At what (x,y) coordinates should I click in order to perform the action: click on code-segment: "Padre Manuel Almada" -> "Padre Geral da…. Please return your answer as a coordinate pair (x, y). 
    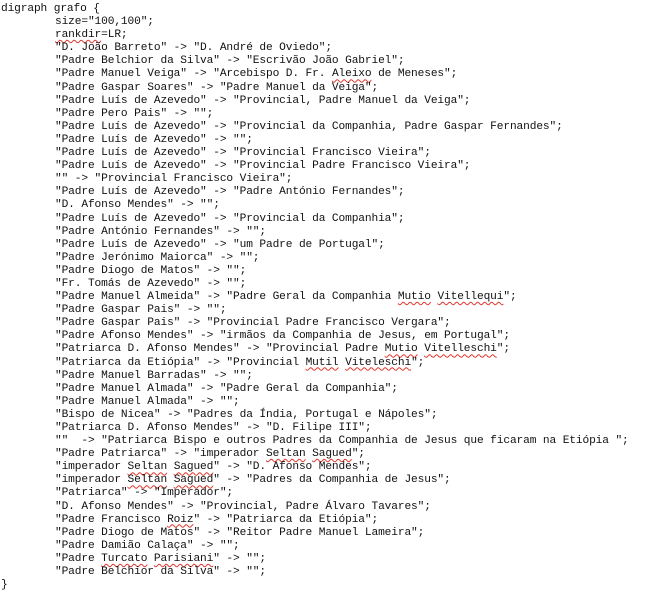
    Looking at the image, I should click on (226, 388).